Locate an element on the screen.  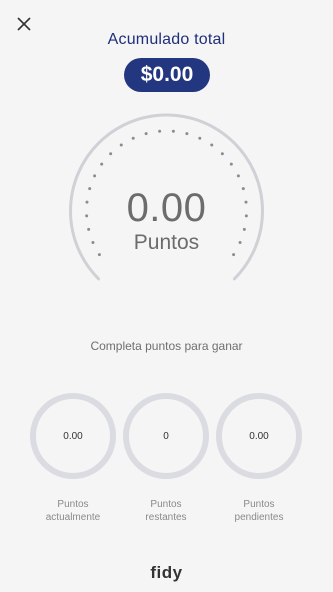
total-amount: $0.00 is located at coordinates (167, 74).